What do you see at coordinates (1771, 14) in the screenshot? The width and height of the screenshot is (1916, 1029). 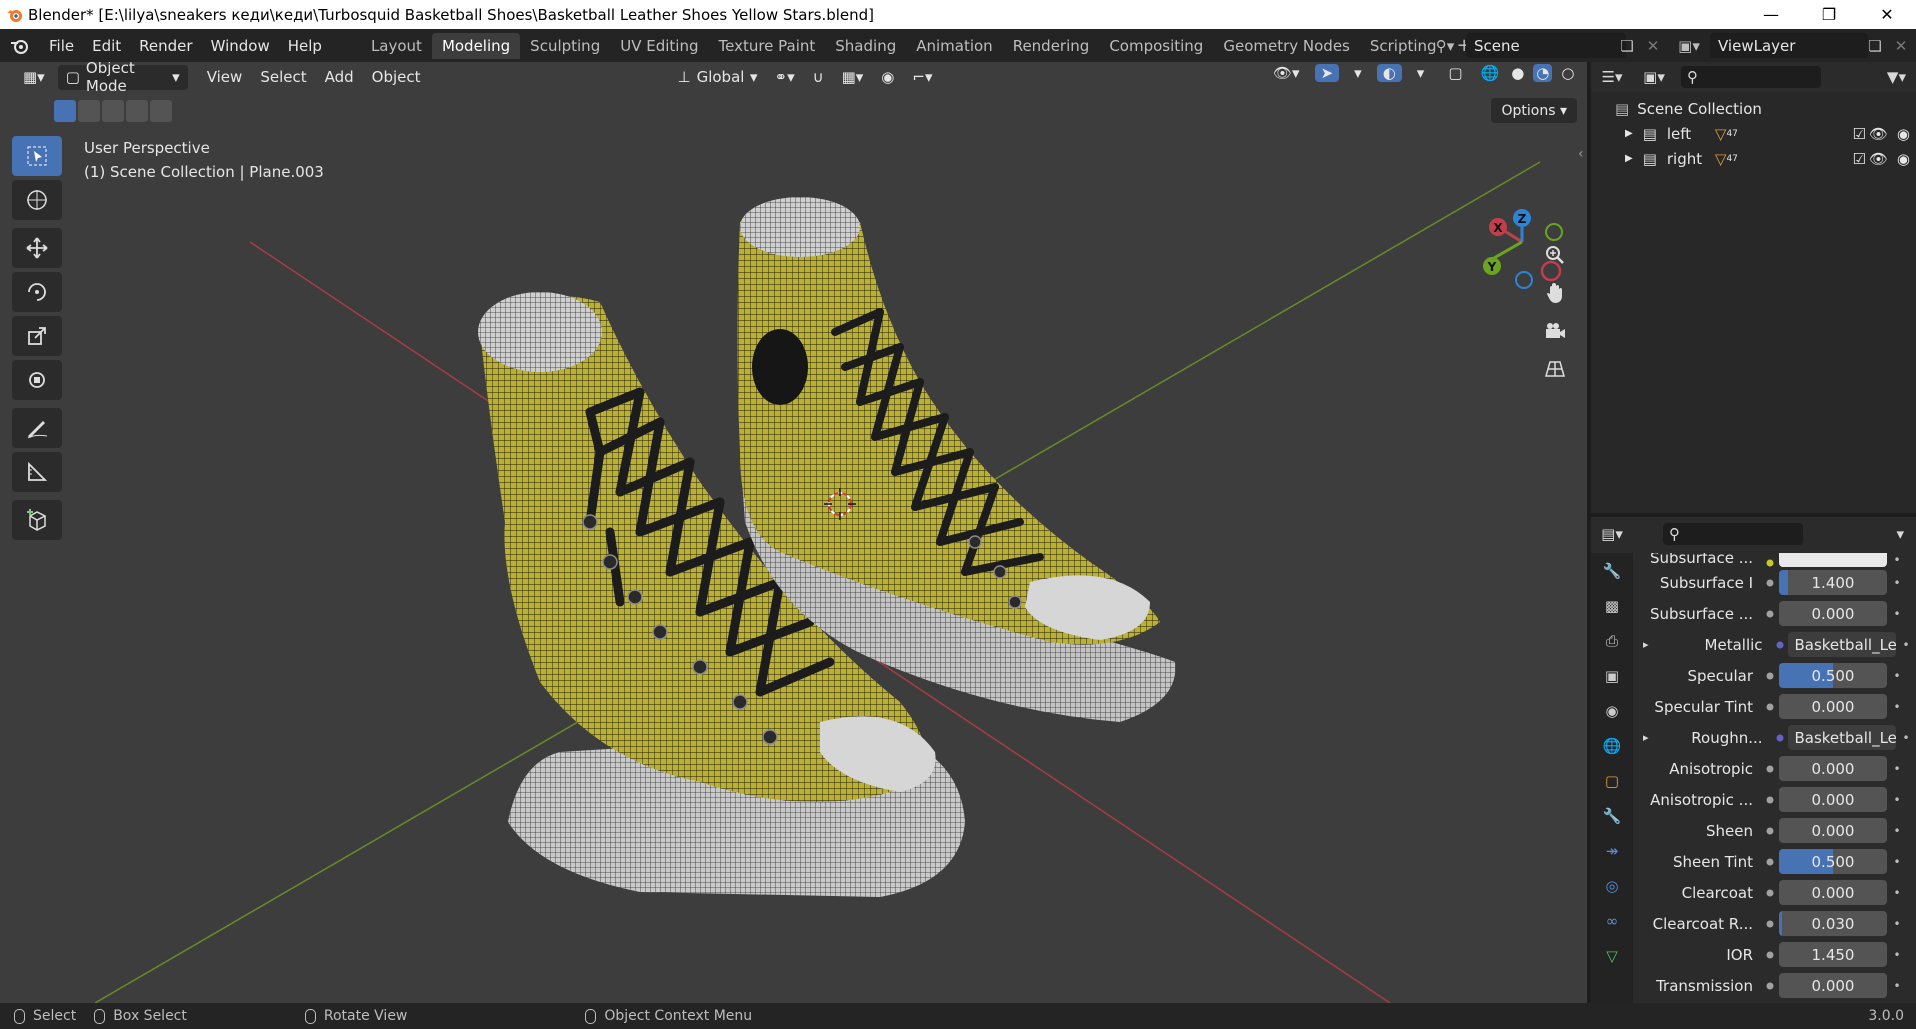 I see `minimize-icon: —` at bounding box center [1771, 14].